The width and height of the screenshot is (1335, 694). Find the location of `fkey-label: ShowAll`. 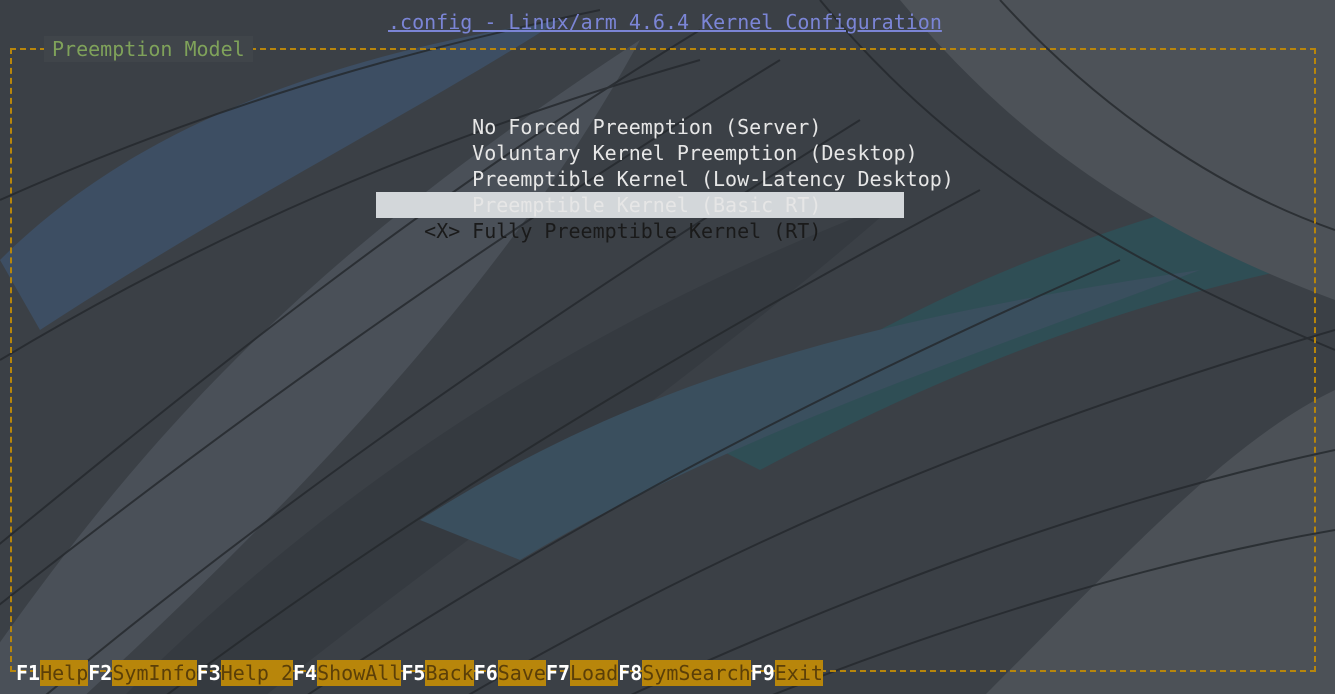

fkey-label: ShowAll is located at coordinates (359, 673).